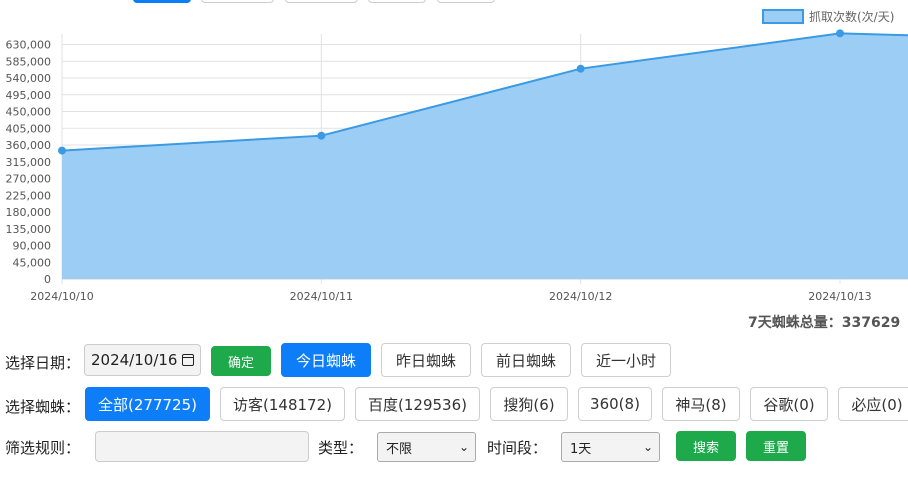 The height and width of the screenshot is (477, 908). What do you see at coordinates (32, 246) in the screenshot?
I see `y-tick-label: 90,000` at bounding box center [32, 246].